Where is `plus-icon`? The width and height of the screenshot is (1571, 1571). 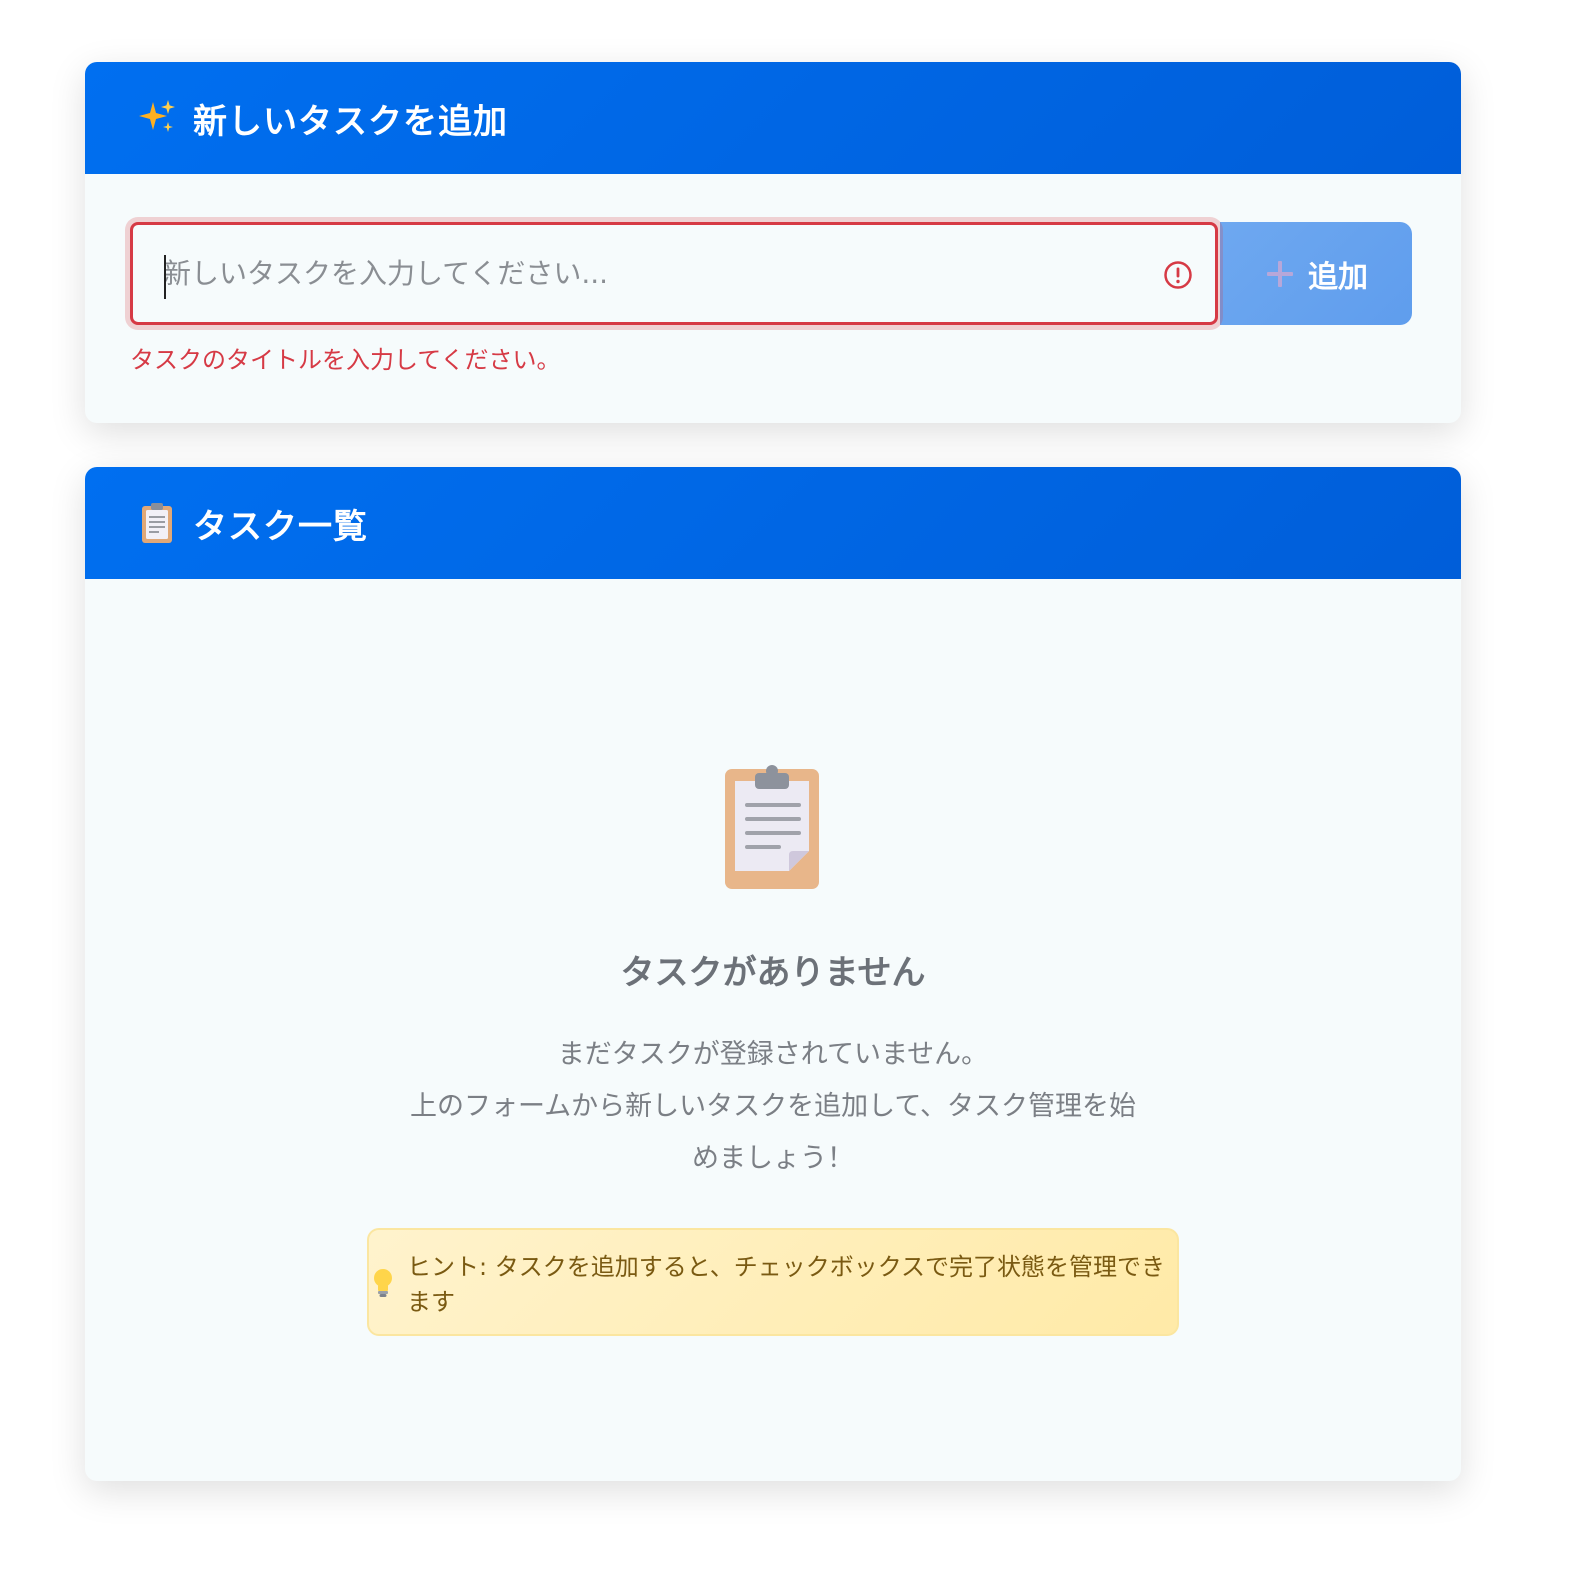
plus-icon is located at coordinates (1280, 274).